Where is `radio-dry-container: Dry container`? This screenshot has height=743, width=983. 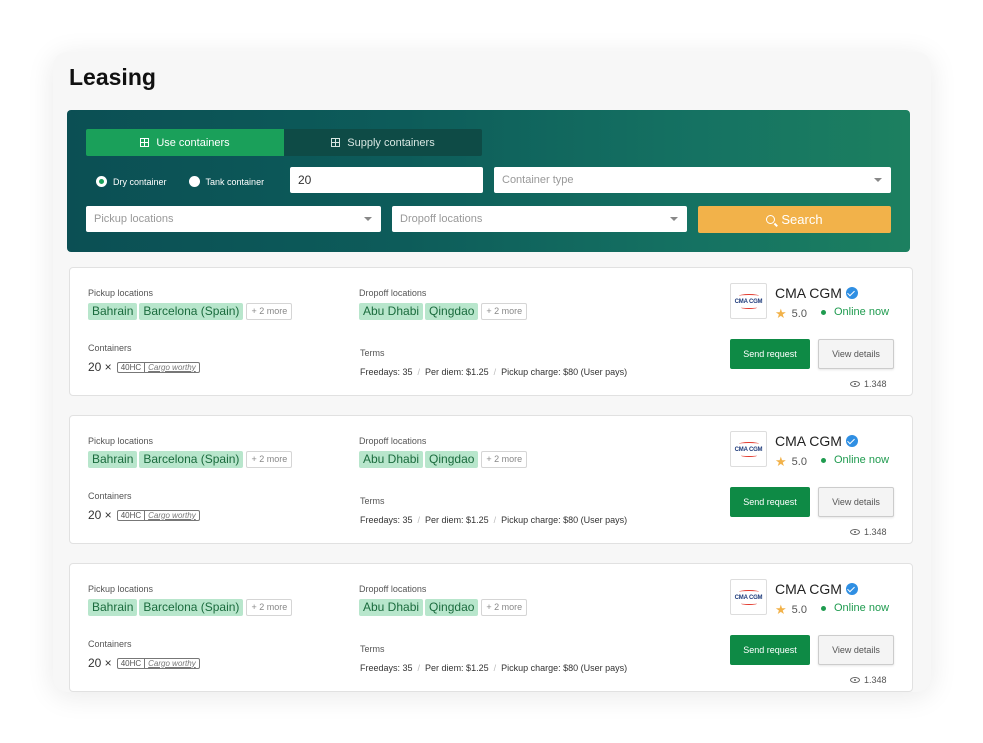
radio-dry-container: Dry container is located at coordinates (131, 181).